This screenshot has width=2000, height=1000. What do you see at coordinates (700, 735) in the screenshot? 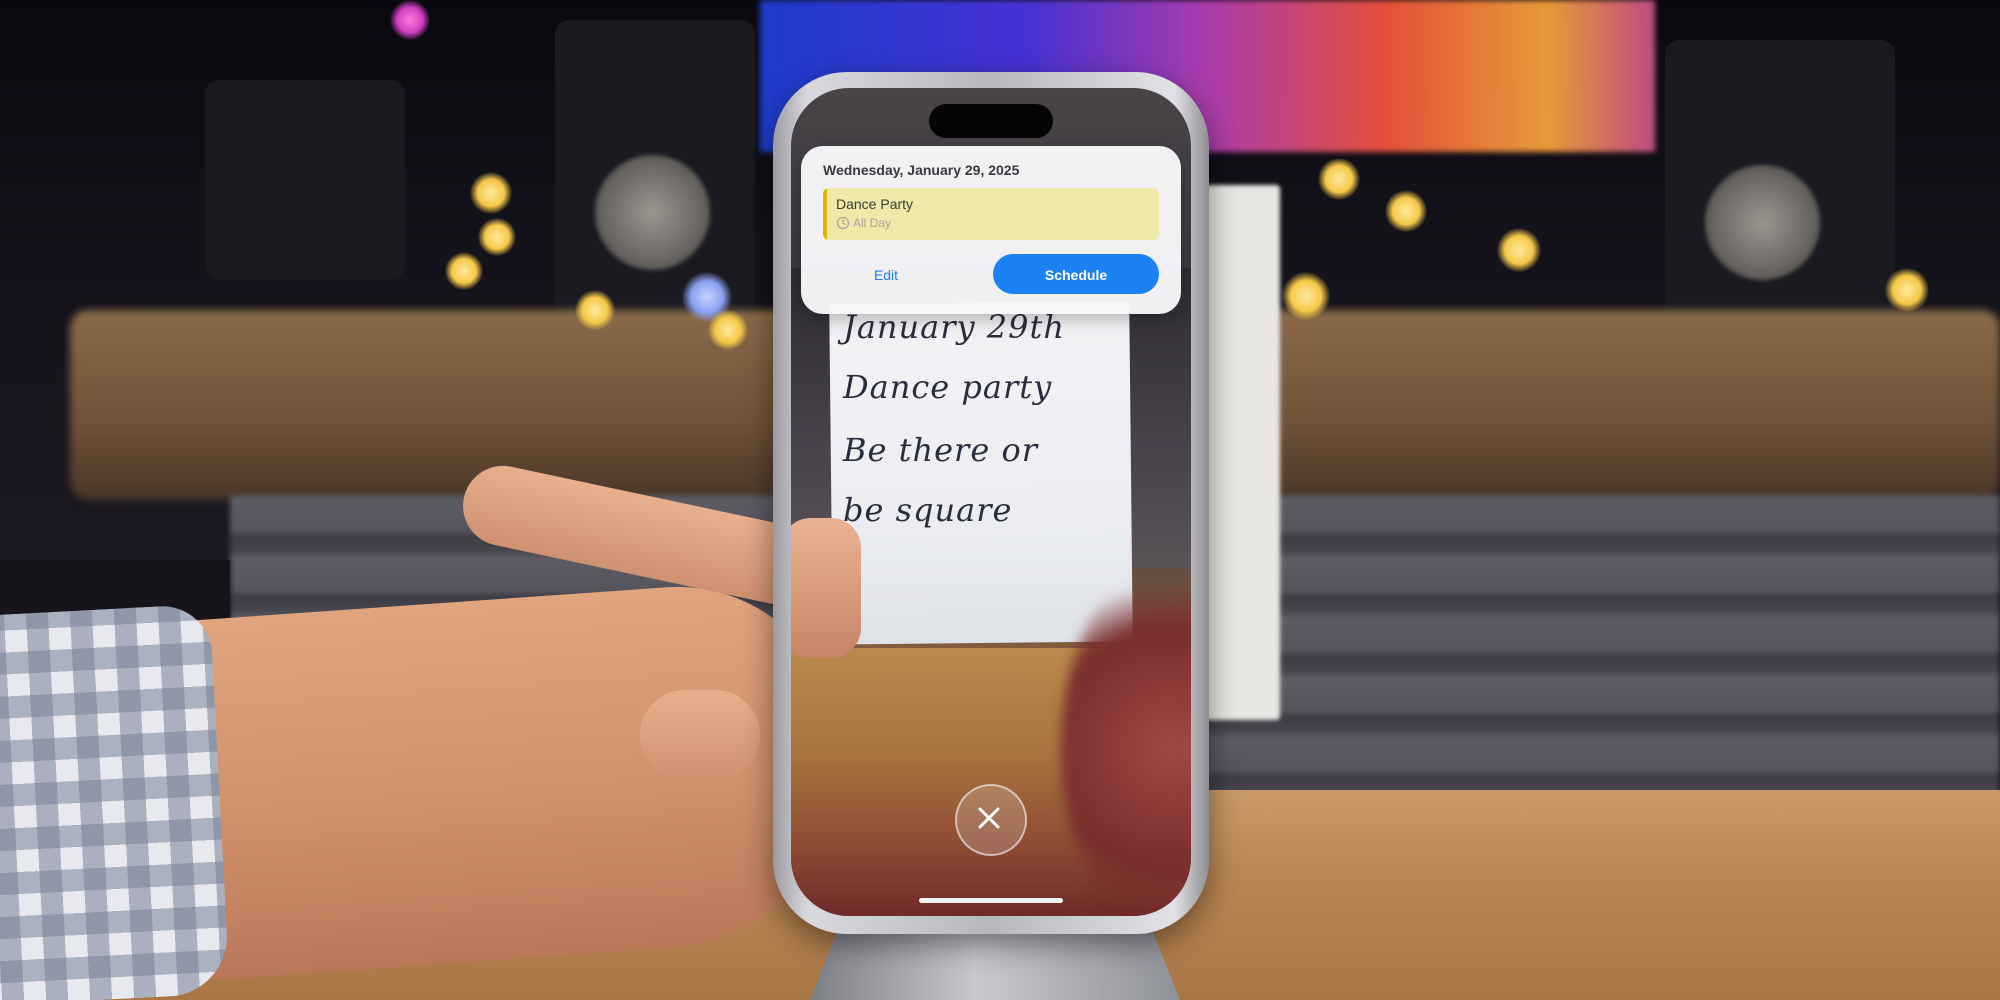
I see `finger` at bounding box center [700, 735].